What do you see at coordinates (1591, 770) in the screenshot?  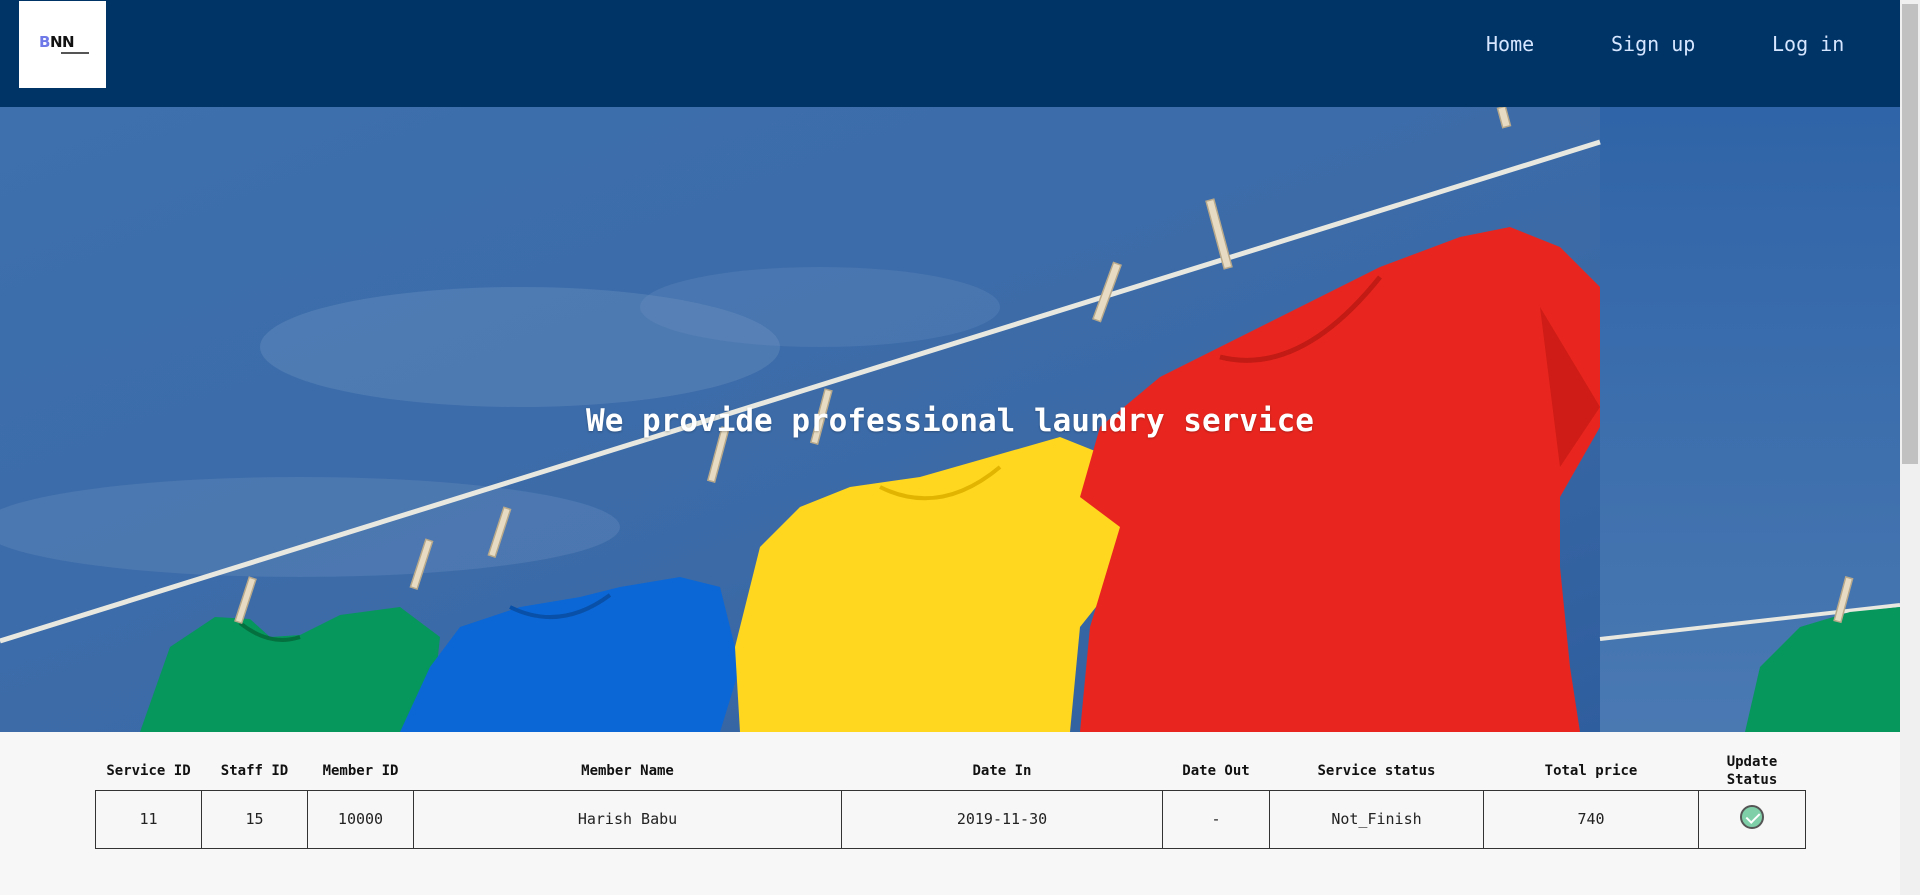 I see `header-total-price: Total price` at bounding box center [1591, 770].